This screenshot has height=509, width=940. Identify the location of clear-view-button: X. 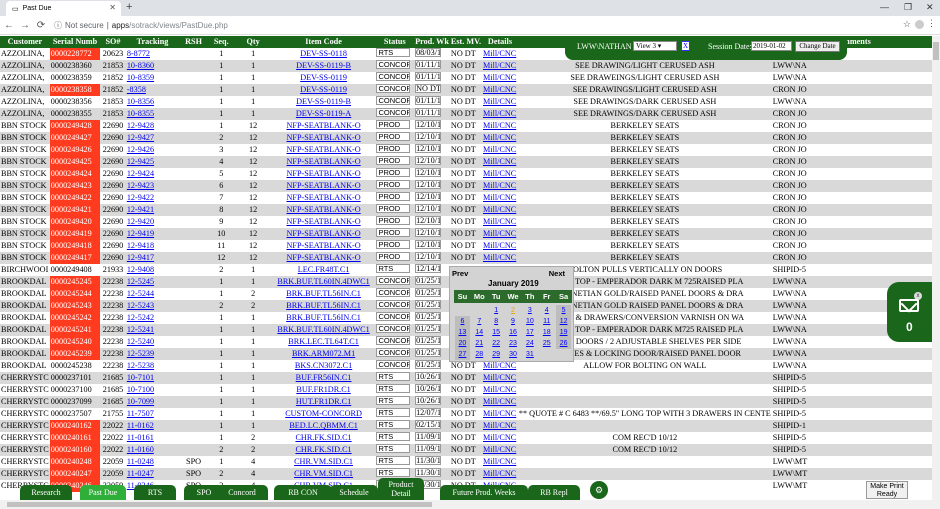
(685, 46).